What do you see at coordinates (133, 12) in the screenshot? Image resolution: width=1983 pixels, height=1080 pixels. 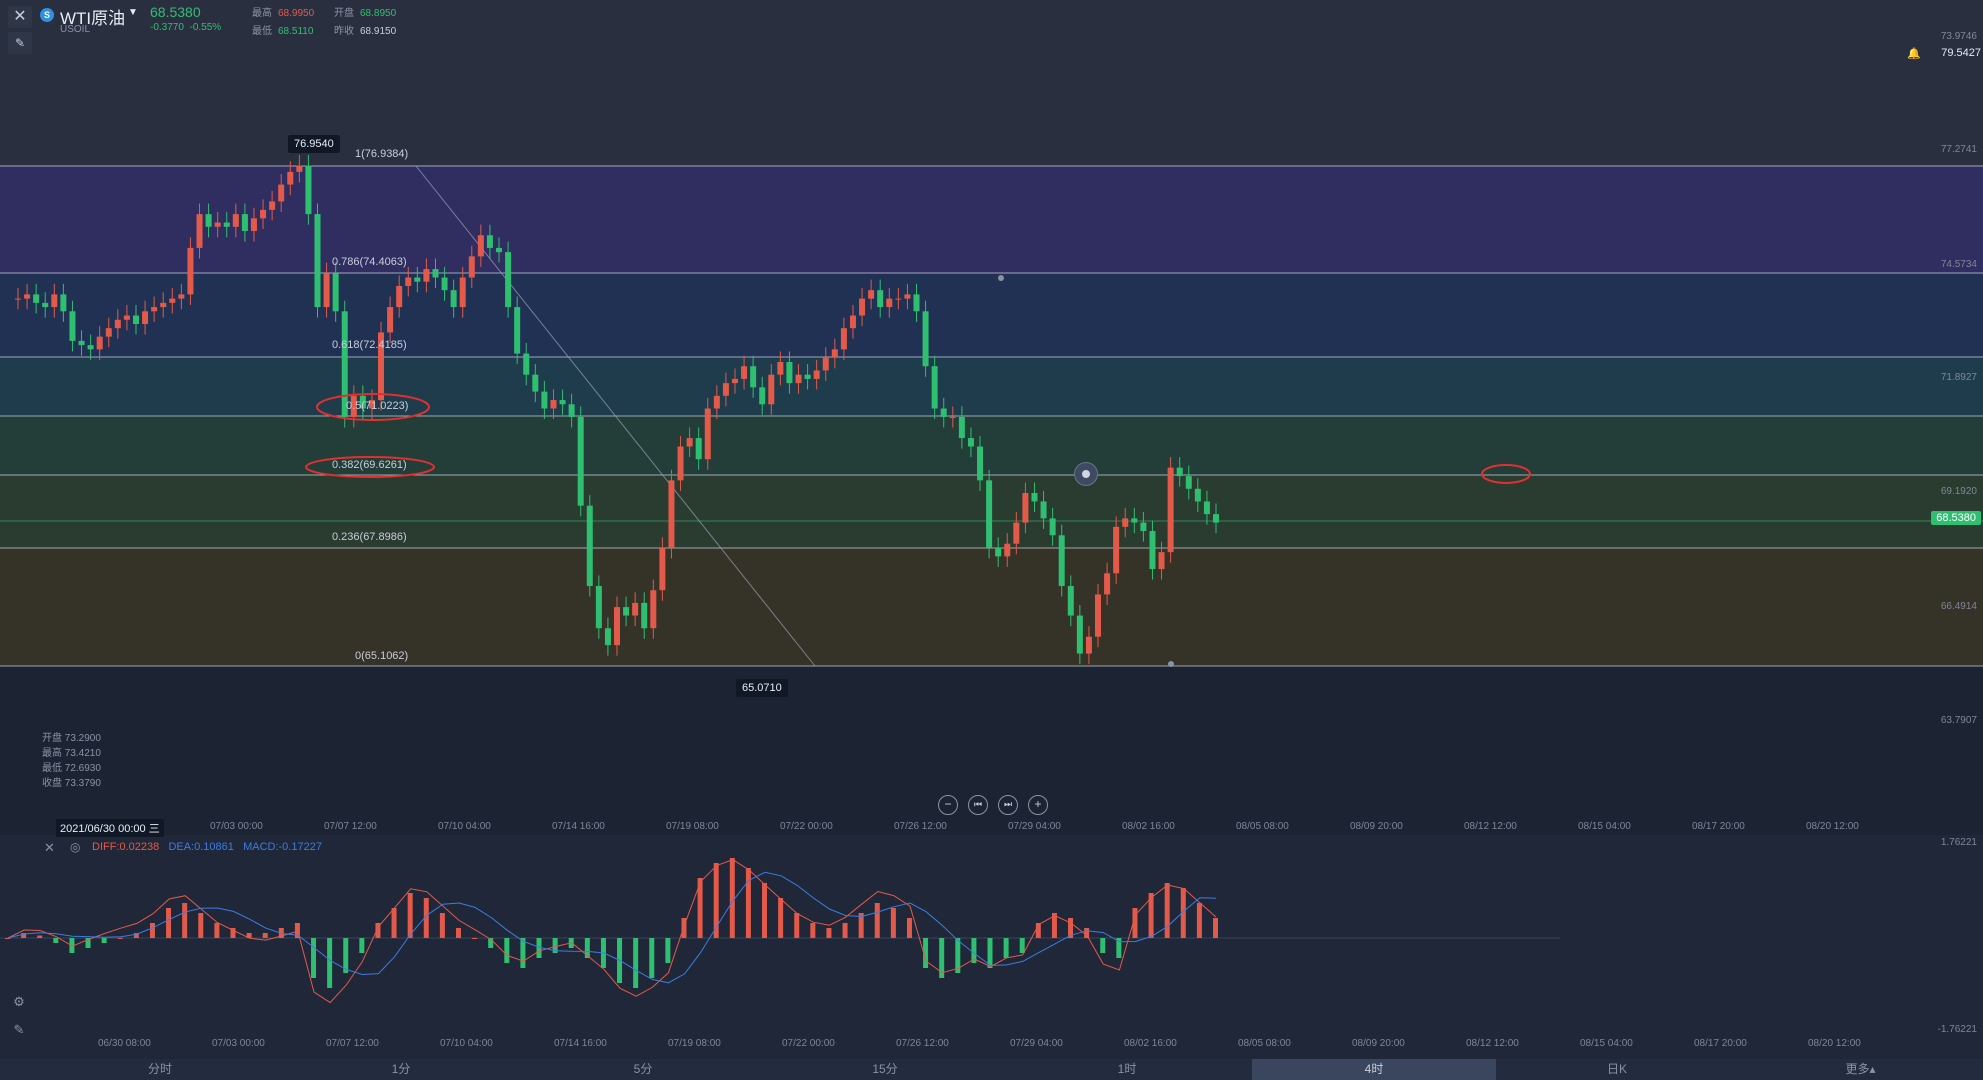 I see `chevron-down-icon: ▼` at bounding box center [133, 12].